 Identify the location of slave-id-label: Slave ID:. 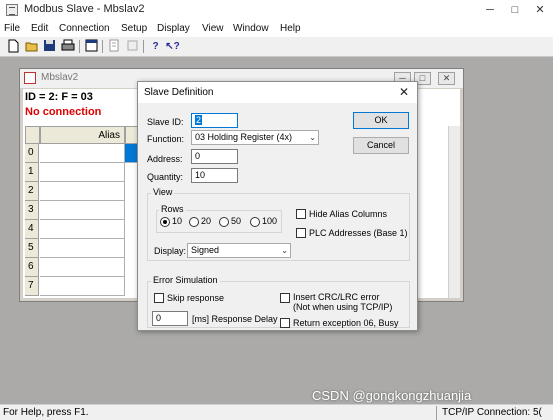
(165, 122).